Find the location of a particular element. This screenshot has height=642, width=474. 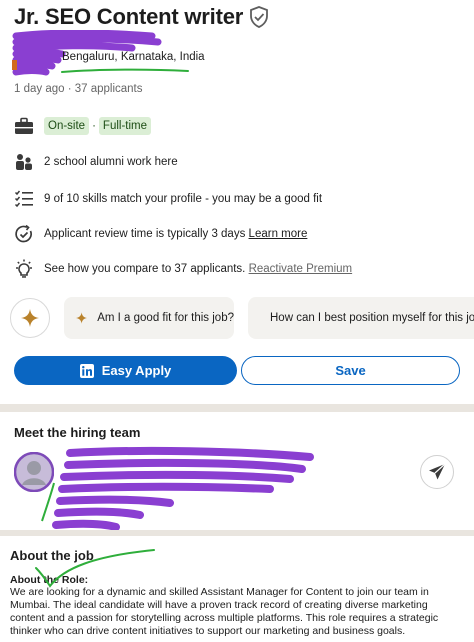

save-label: Save is located at coordinates (350, 370).